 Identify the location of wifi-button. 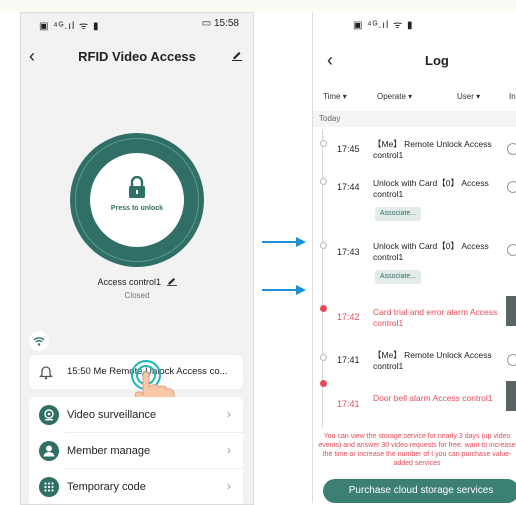
(39, 341).